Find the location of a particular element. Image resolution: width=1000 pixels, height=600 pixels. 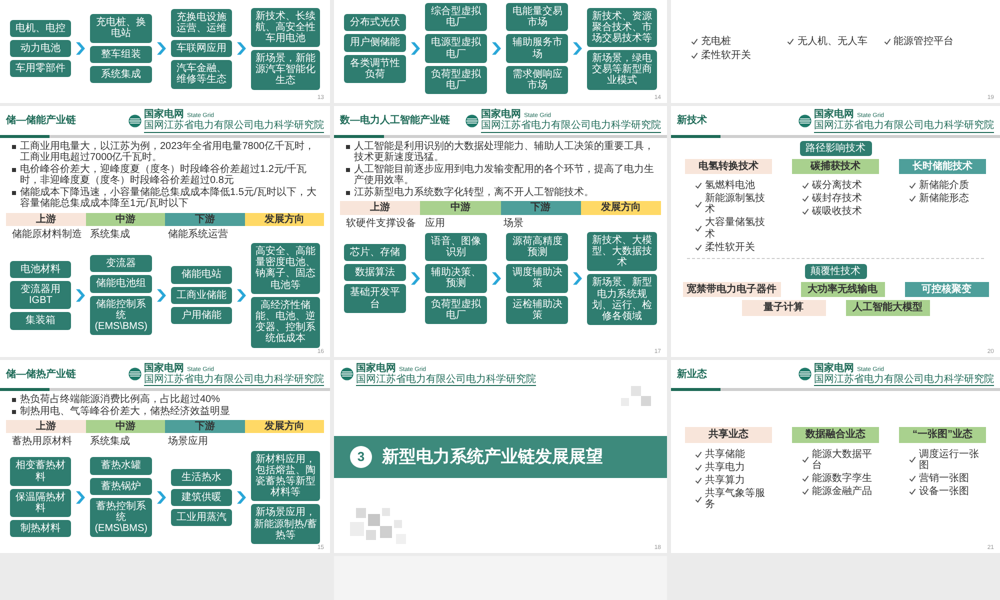

stage-label: 场景应用 is located at coordinates (188, 442).